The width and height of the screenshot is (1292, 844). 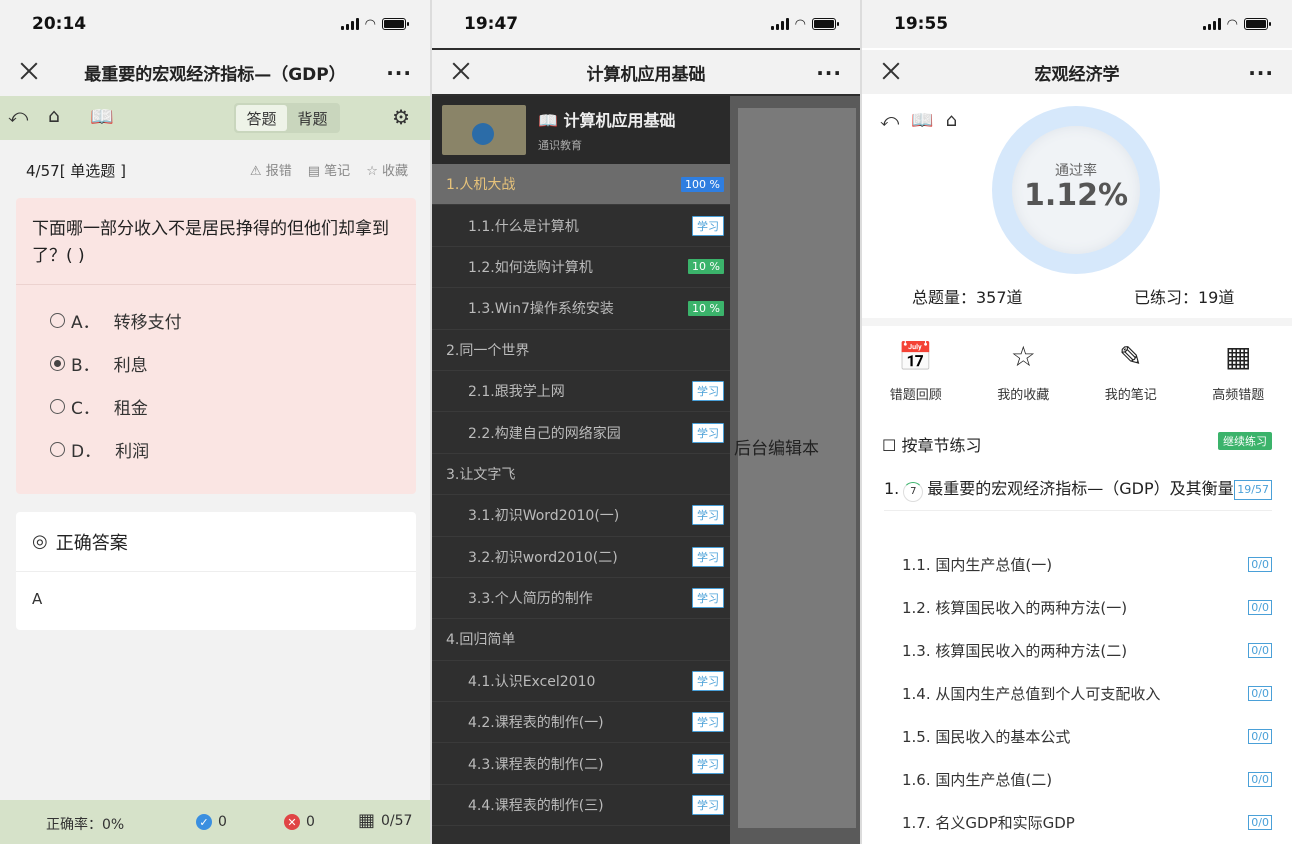 I want to click on chapter-row-label: 3.3.个人简历的制作, so click(x=530, y=599).